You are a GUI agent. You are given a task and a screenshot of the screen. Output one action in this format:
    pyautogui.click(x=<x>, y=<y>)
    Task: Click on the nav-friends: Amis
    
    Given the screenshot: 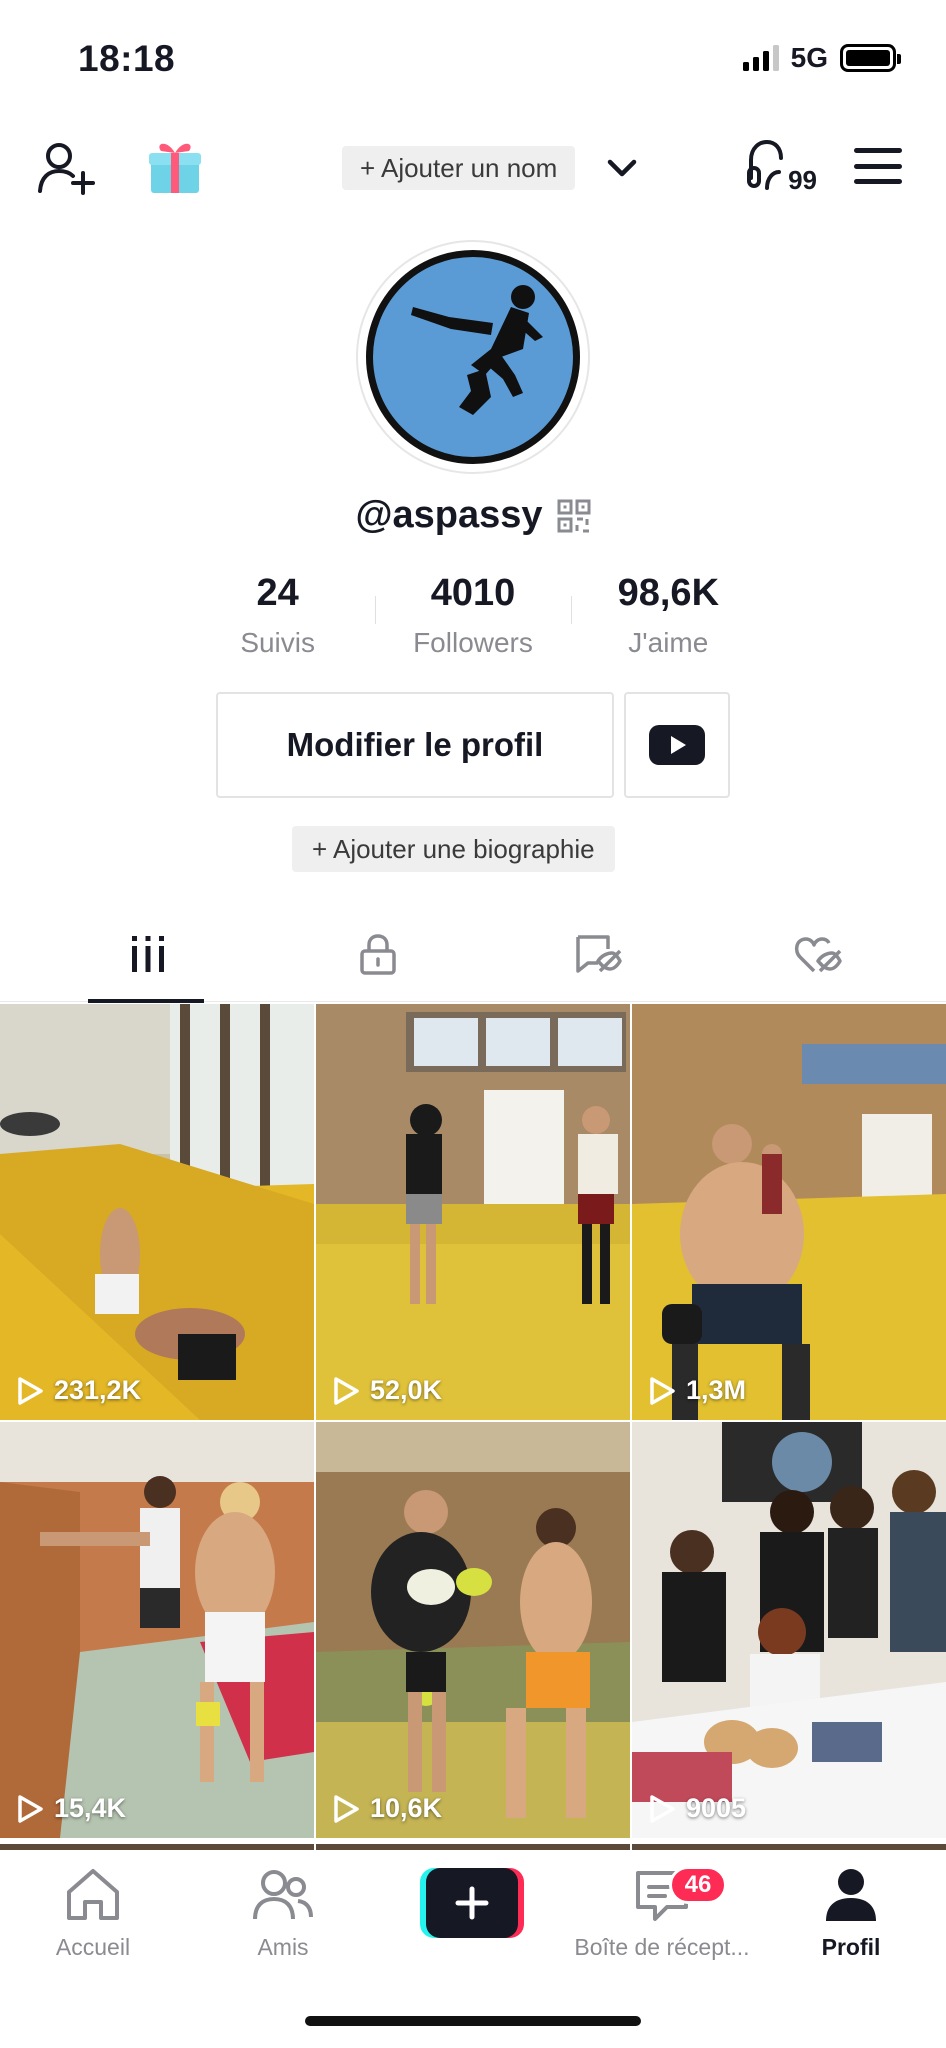 What is the action you would take?
    pyautogui.click(x=283, y=1912)
    